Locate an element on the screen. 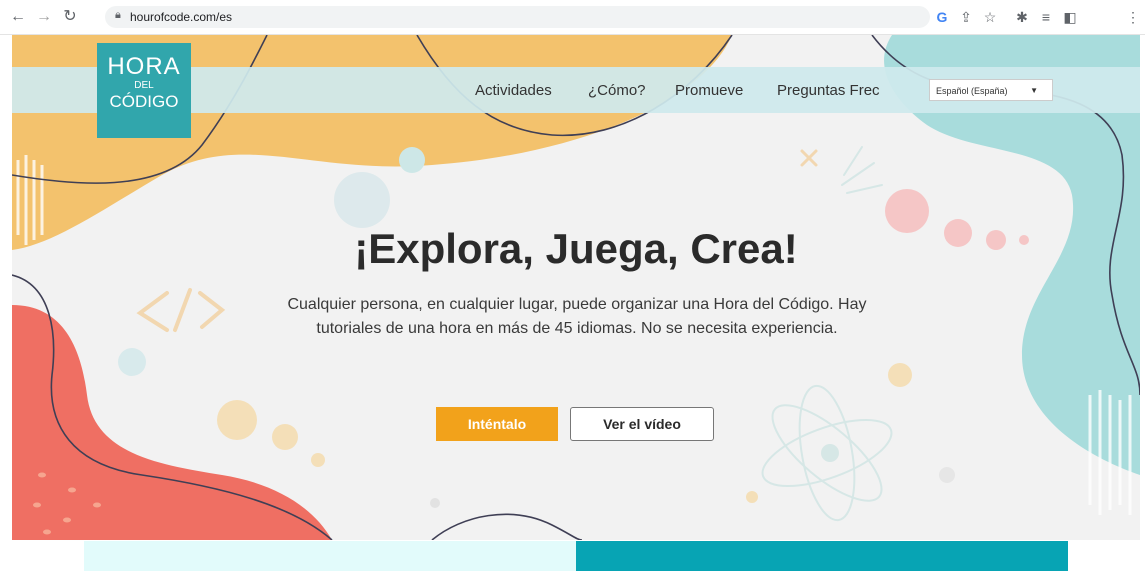 This screenshot has width=1145, height=571. watch-video-button: Ver el vídeo is located at coordinates (642, 424).